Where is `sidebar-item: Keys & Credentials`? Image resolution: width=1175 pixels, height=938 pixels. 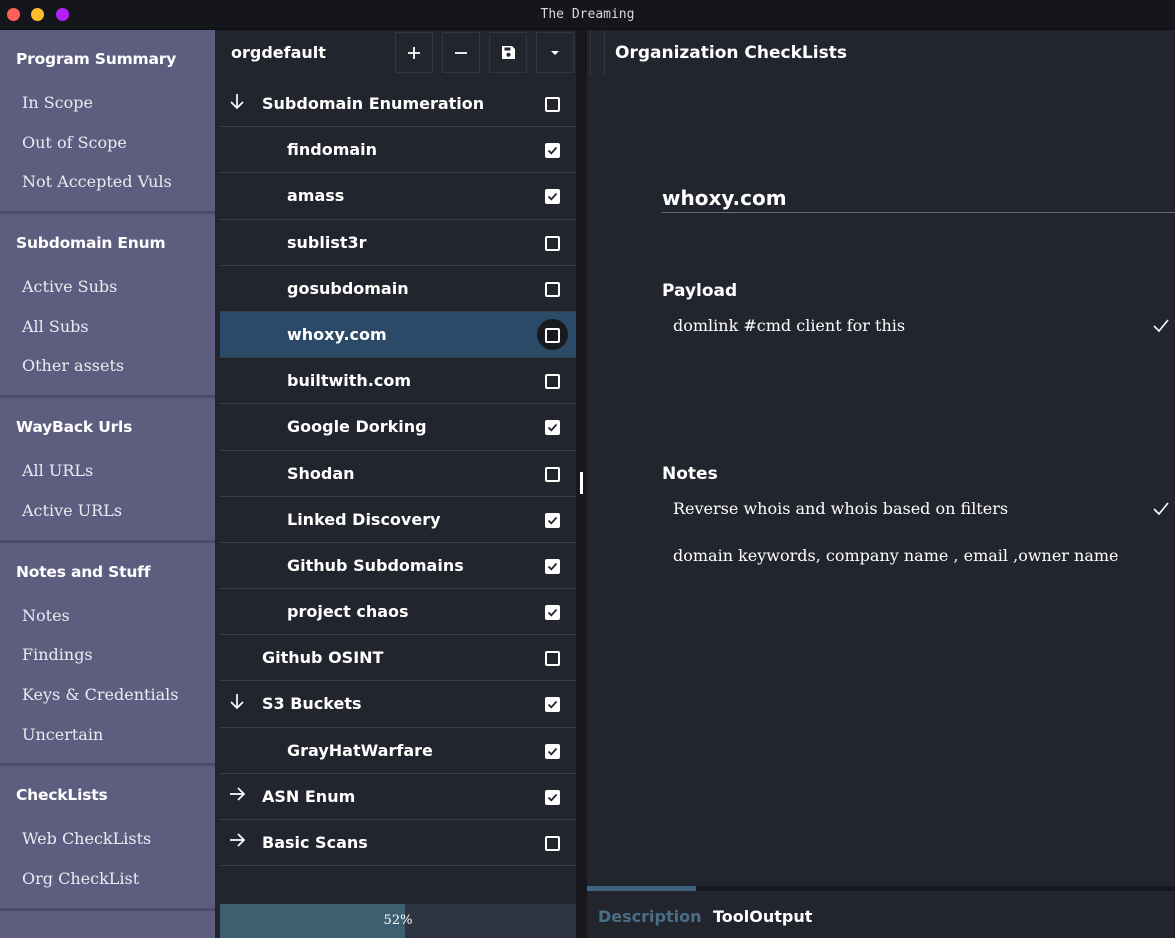 sidebar-item: Keys & Credentials is located at coordinates (107, 700).